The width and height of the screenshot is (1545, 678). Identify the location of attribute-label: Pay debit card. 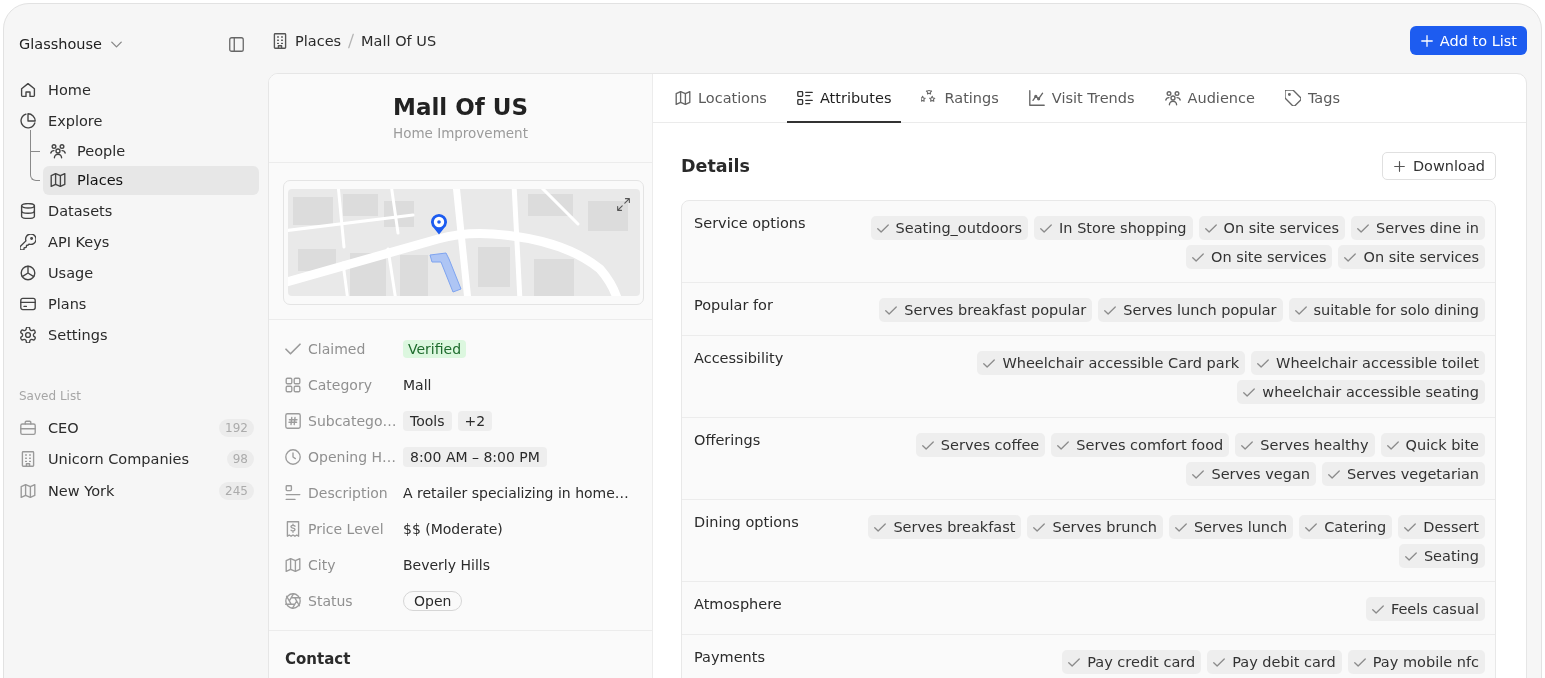
(1284, 662).